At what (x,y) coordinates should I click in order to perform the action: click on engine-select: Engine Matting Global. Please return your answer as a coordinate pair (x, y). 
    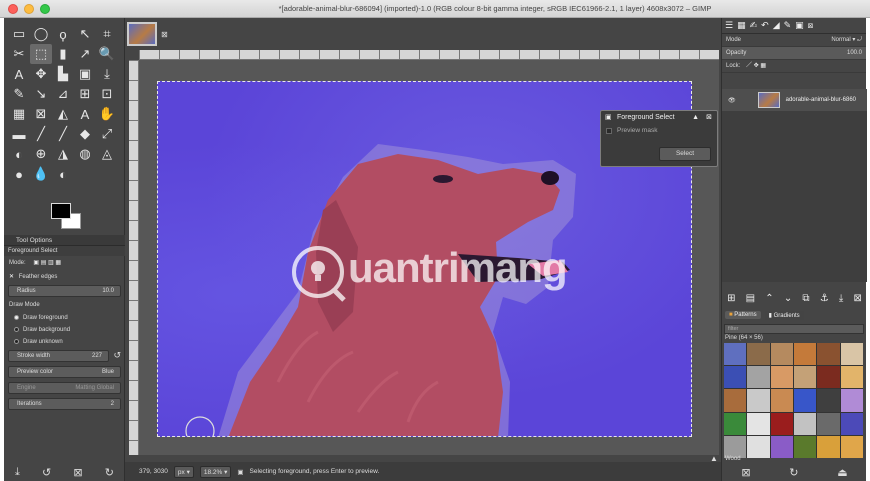
    Looking at the image, I should click on (64, 388).